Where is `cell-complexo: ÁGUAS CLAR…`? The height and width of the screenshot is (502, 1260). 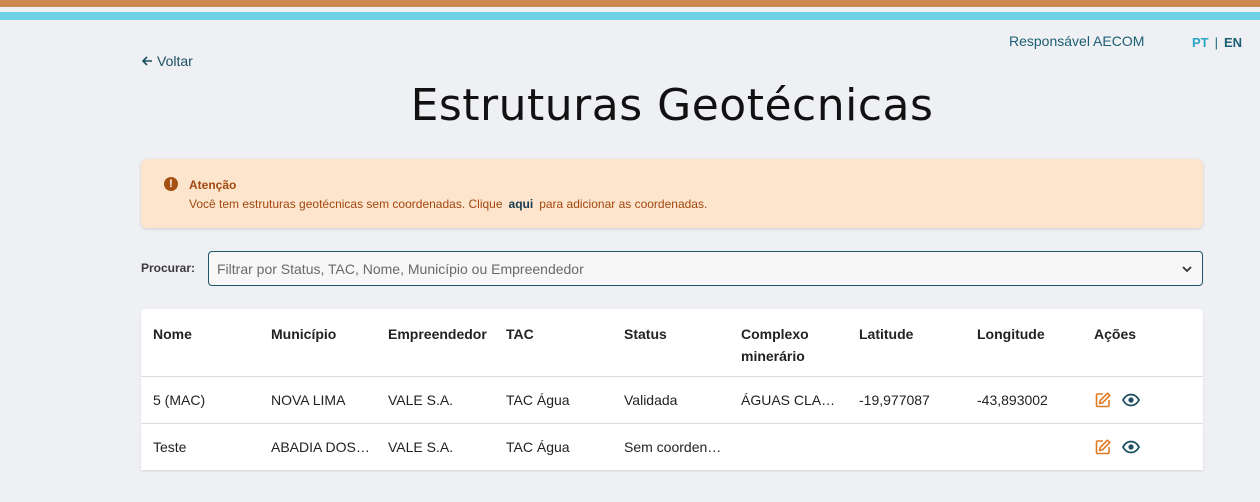
cell-complexo: ÁGUAS CLAR… is located at coordinates (791, 400).